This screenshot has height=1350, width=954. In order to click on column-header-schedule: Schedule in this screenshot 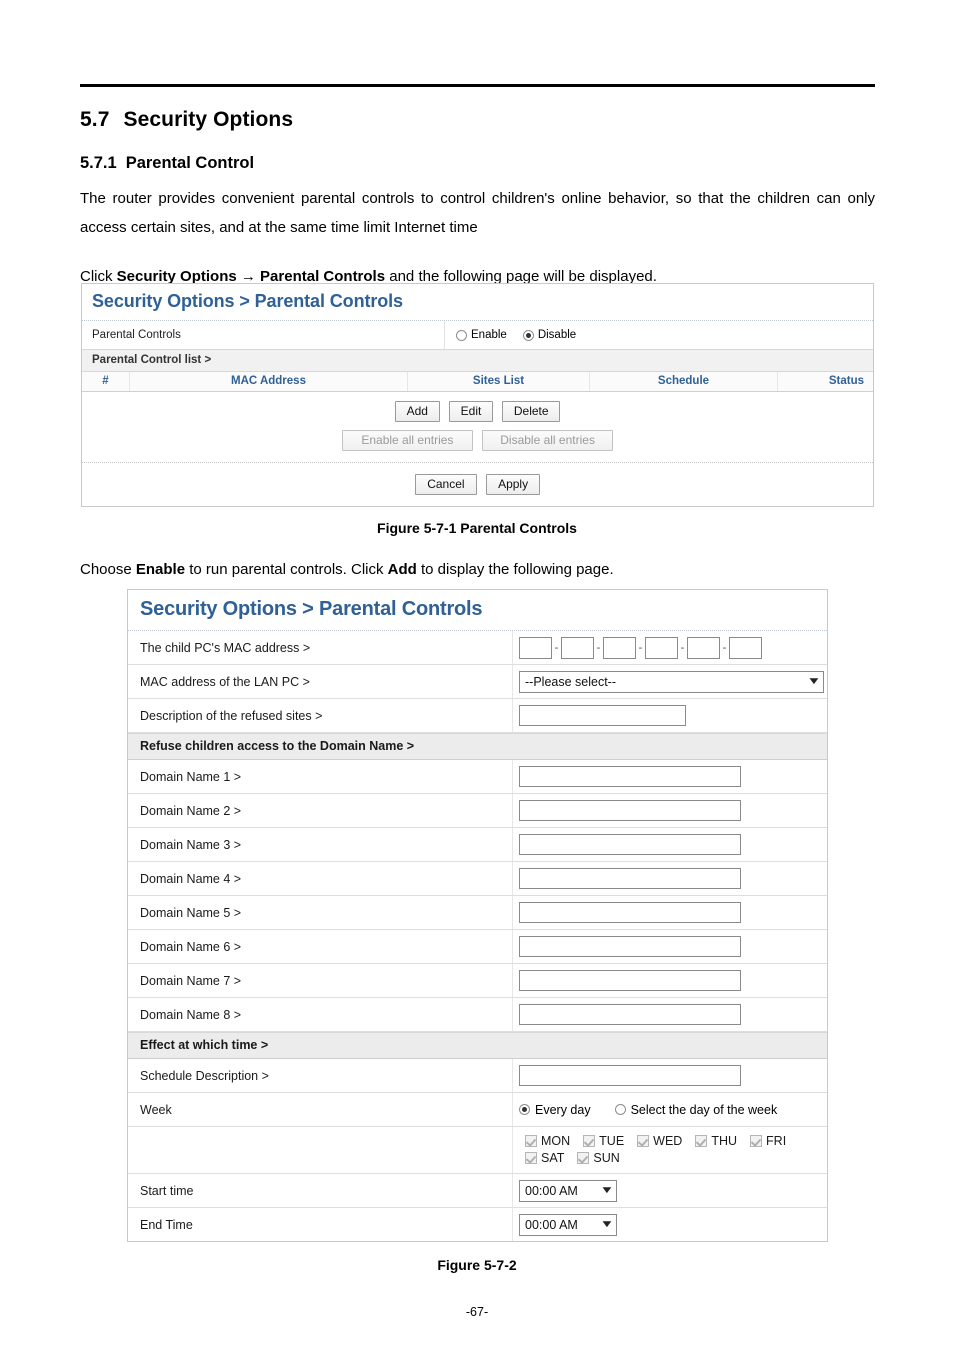, I will do `click(684, 381)`.